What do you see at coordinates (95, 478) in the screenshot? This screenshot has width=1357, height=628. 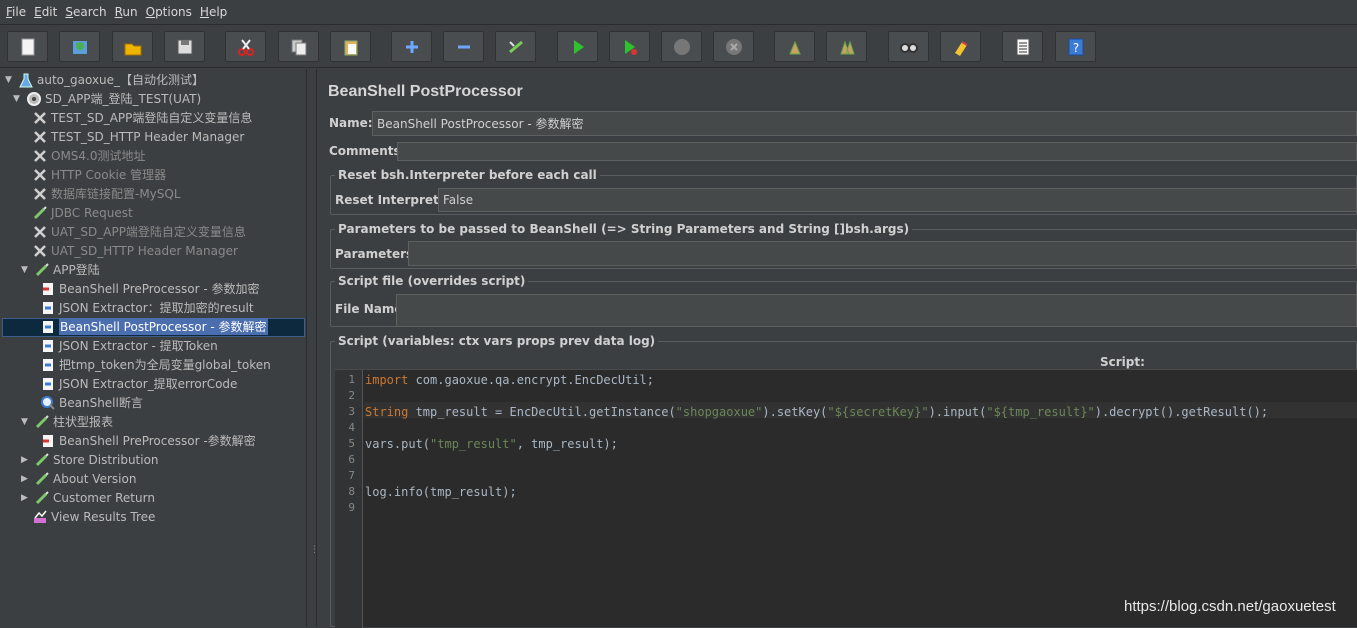 I see `tree-node-label: About Version` at bounding box center [95, 478].